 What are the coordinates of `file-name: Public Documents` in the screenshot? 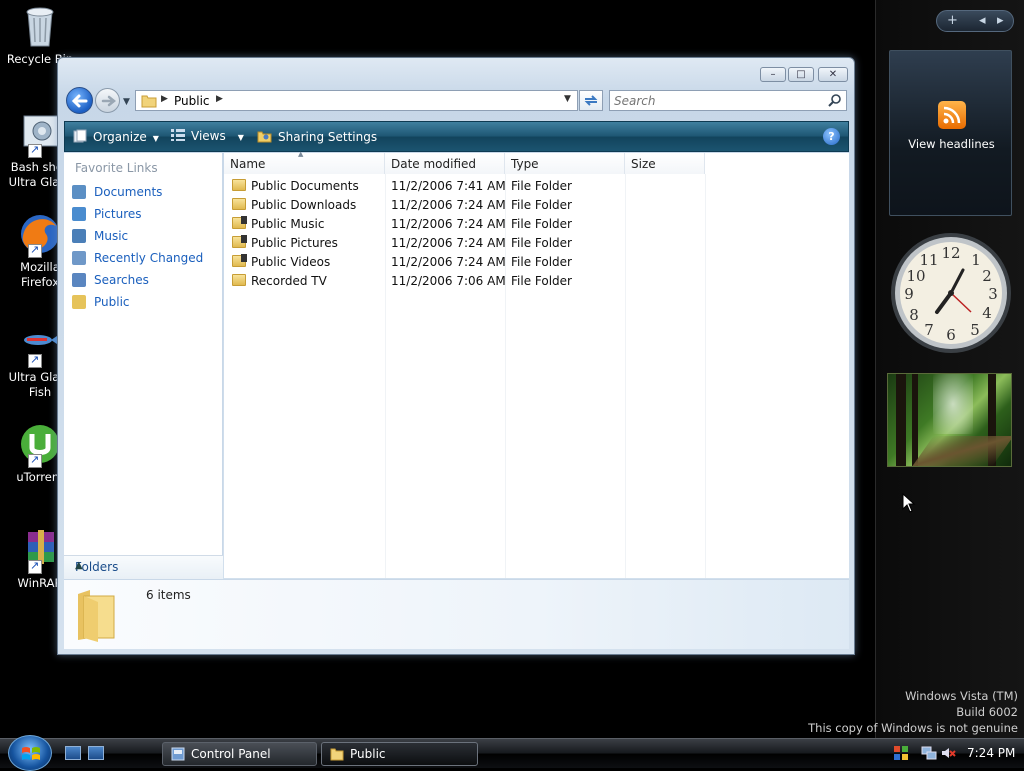 It's located at (305, 186).